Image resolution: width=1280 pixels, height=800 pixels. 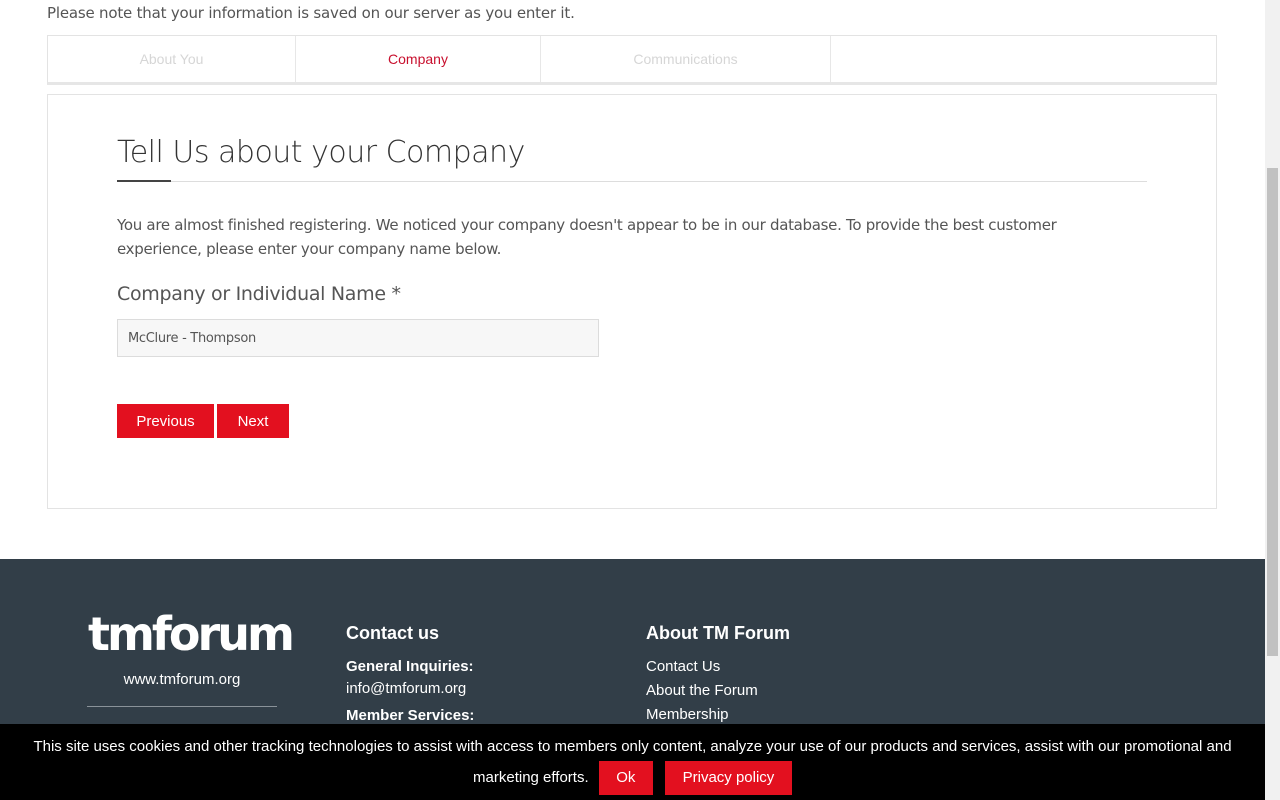 What do you see at coordinates (259, 294) in the screenshot?
I see `company-name-label: Company or Individual Name *` at bounding box center [259, 294].